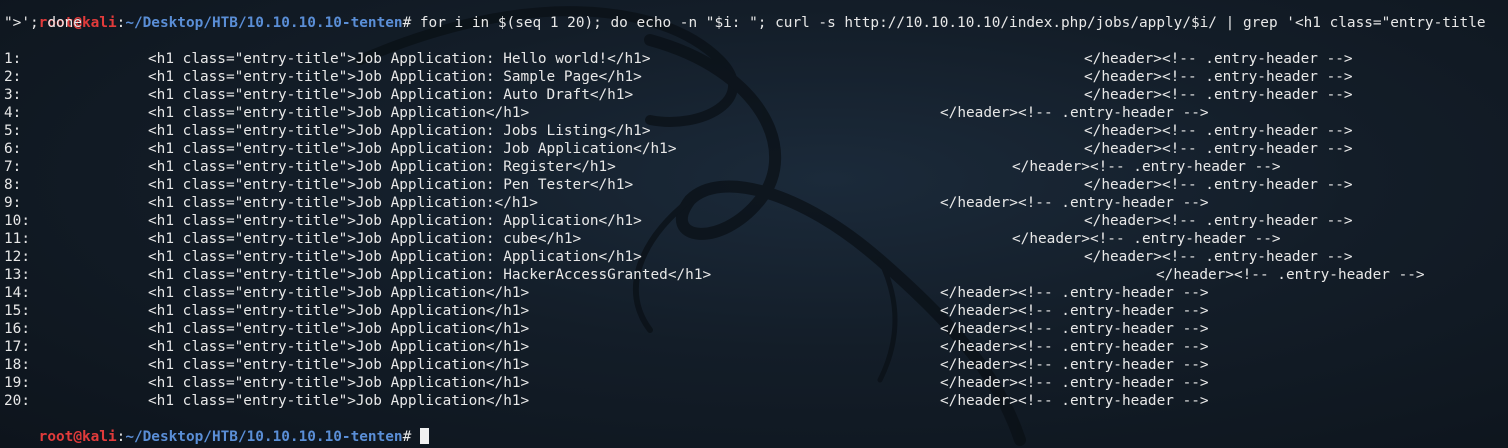 The width and height of the screenshot is (1508, 448). I want to click on row-index: 12:, so click(17, 257).